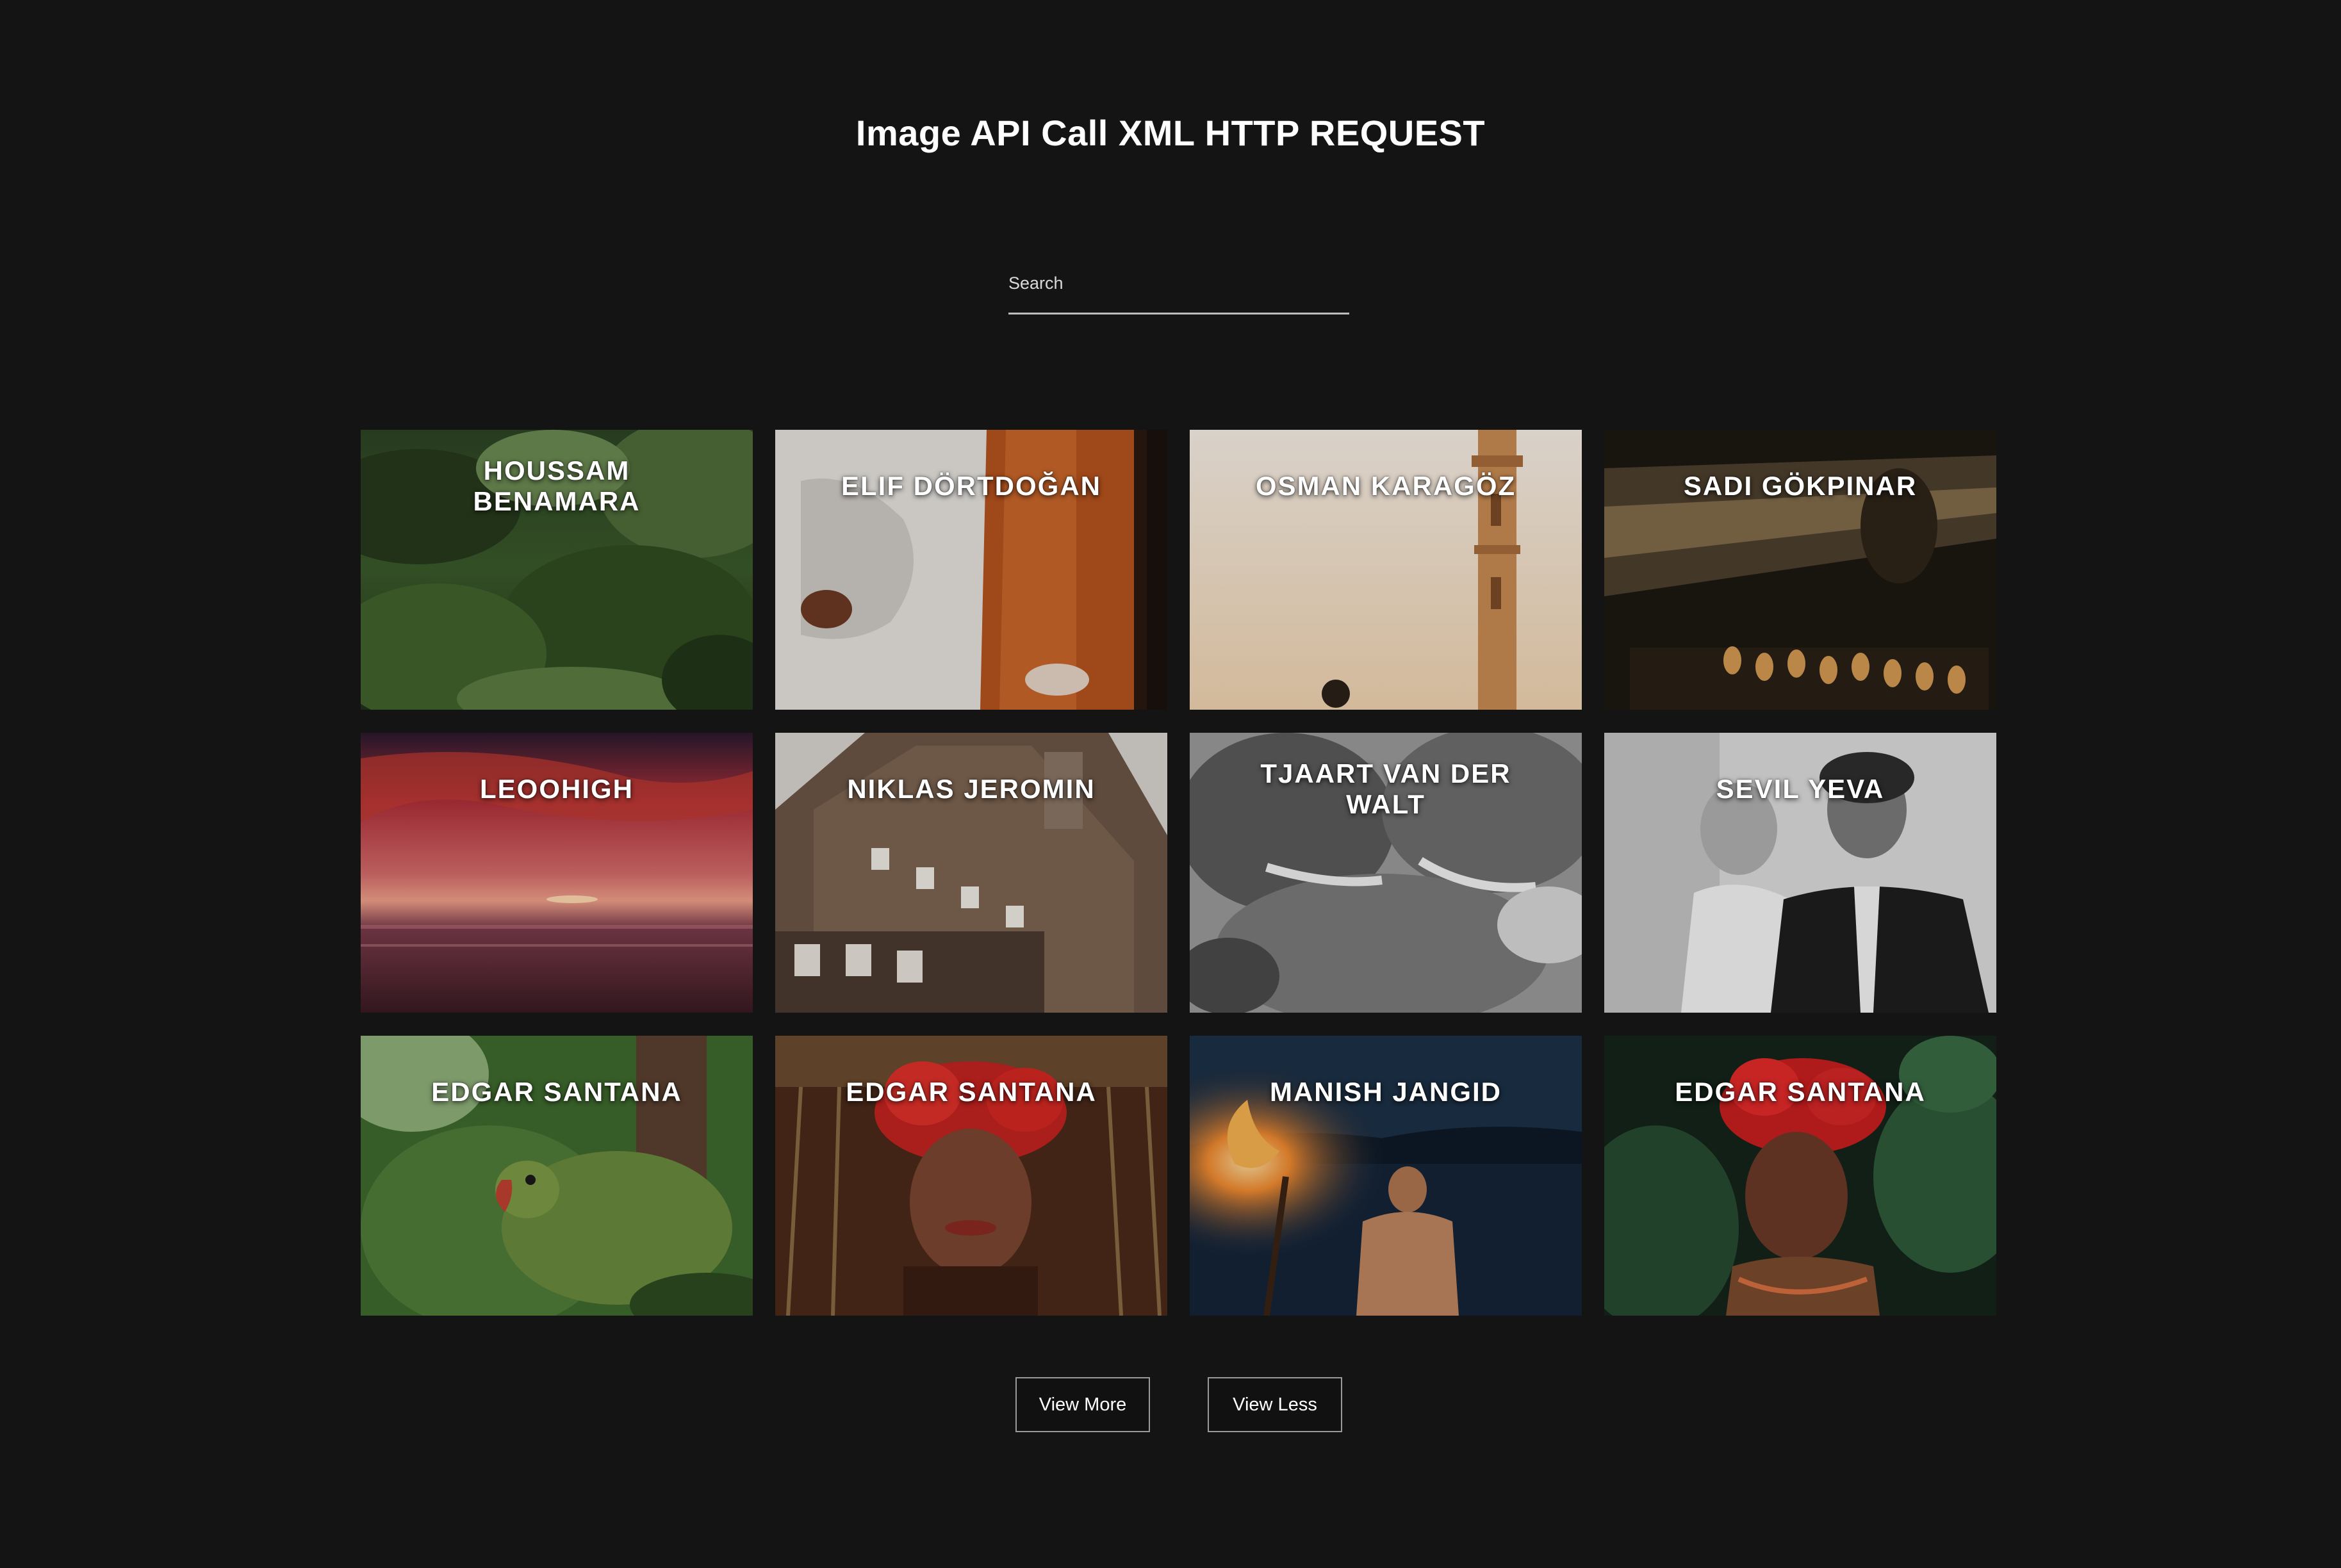 The width and height of the screenshot is (2341, 1568). What do you see at coordinates (1800, 788) in the screenshot?
I see `photographer-name: SEVIL YEVA` at bounding box center [1800, 788].